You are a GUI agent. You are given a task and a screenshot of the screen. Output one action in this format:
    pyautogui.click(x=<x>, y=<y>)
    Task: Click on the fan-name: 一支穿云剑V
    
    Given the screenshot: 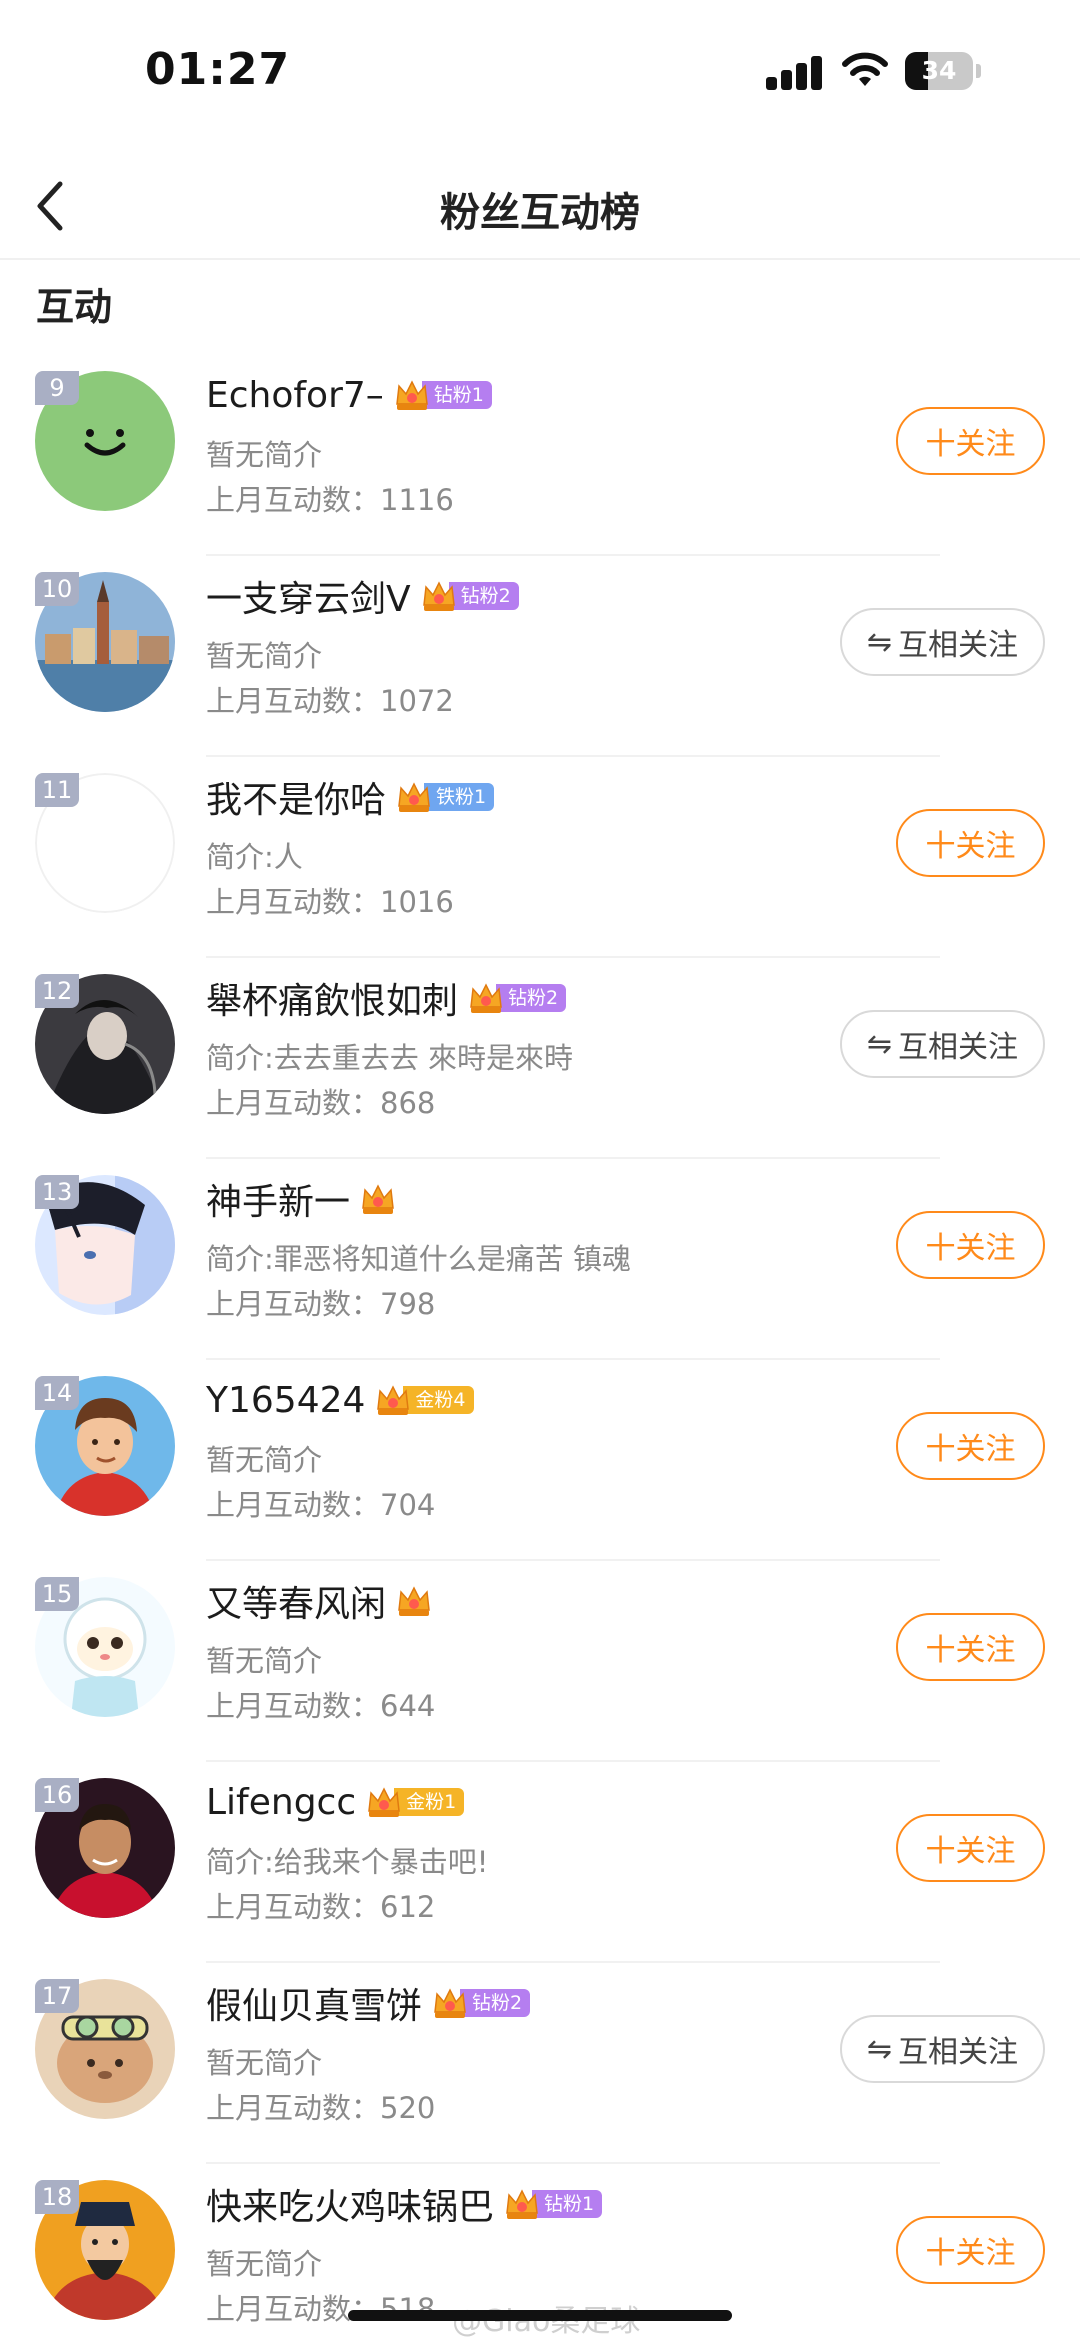 What is the action you would take?
    pyautogui.click(x=308, y=596)
    